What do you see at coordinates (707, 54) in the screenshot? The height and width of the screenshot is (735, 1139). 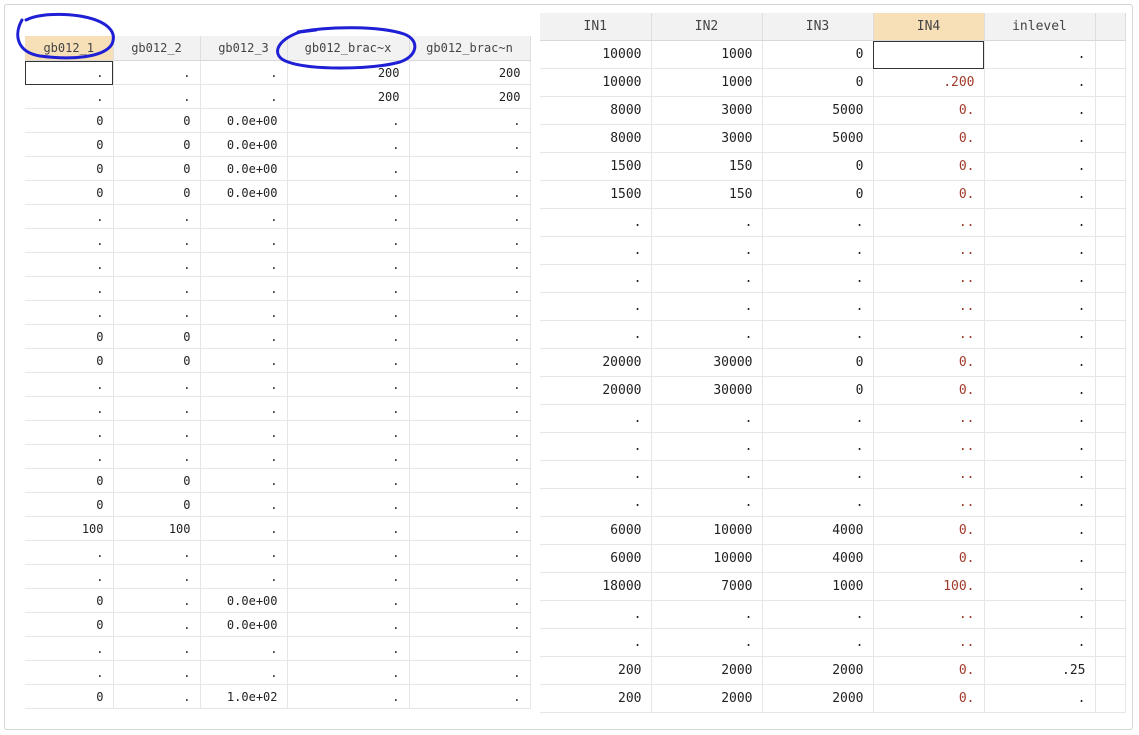 I see `cell-in2: 1000` at bounding box center [707, 54].